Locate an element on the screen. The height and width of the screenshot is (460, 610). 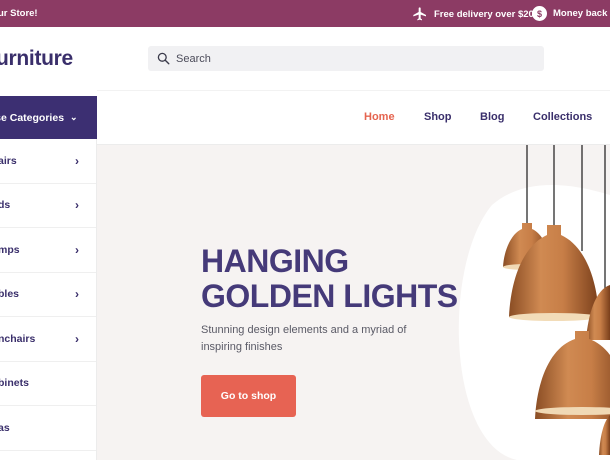
category-label: as is located at coordinates (5, 427).